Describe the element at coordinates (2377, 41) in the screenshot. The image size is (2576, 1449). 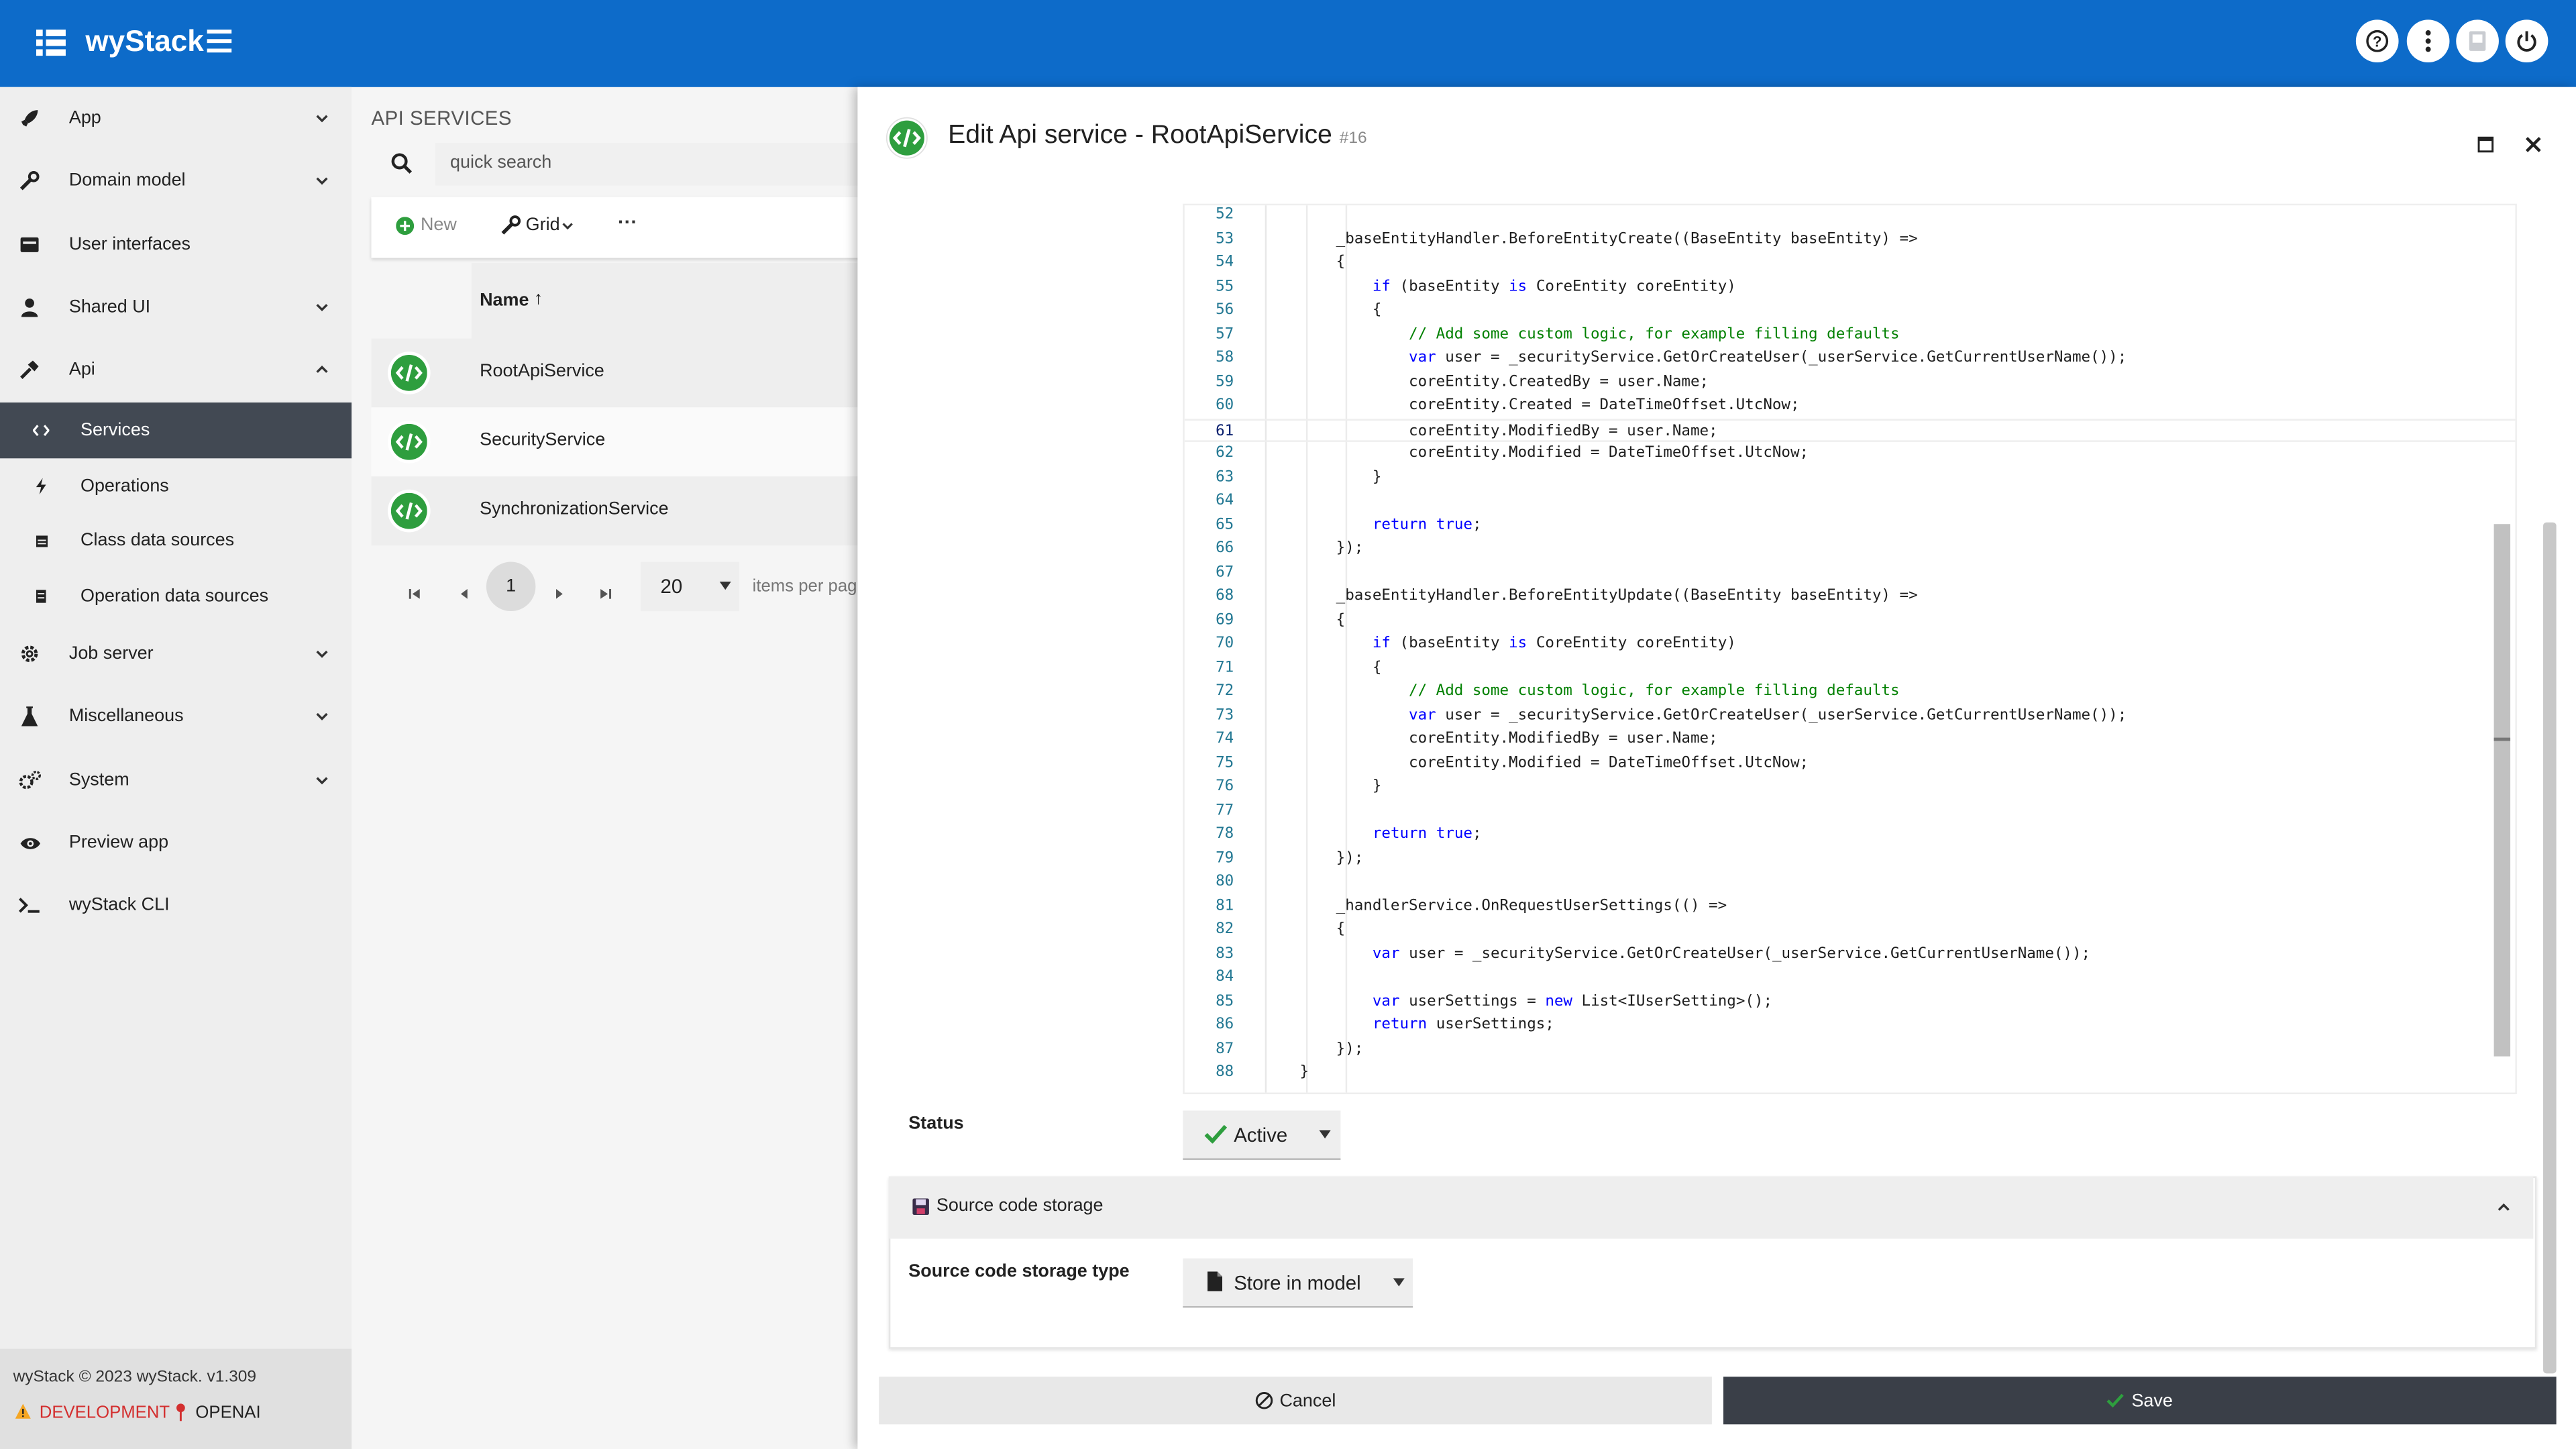
I see `help-button: ?` at that location.